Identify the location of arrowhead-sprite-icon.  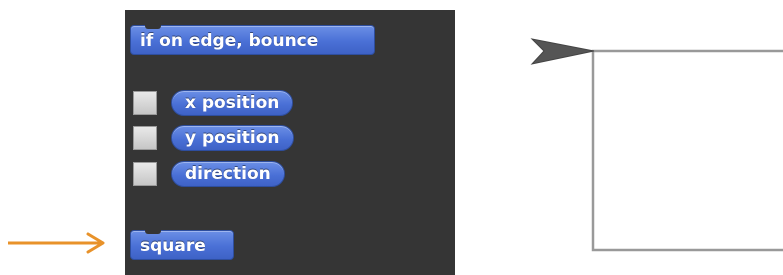
(562, 51).